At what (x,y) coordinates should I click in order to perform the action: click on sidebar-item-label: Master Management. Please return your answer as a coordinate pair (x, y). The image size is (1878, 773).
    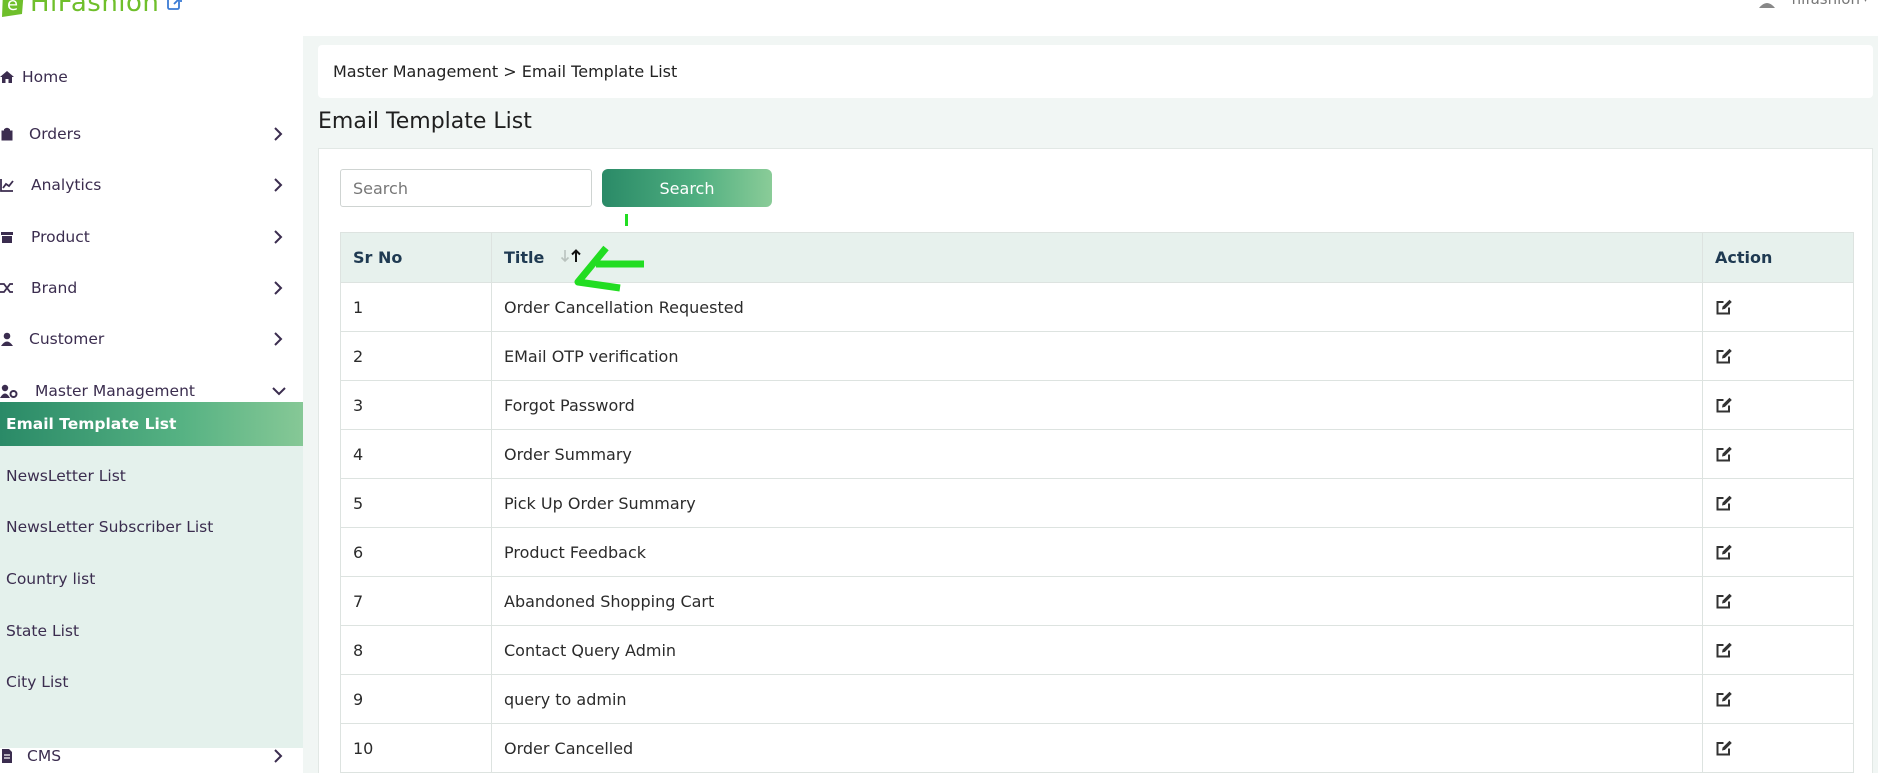
    Looking at the image, I should click on (115, 391).